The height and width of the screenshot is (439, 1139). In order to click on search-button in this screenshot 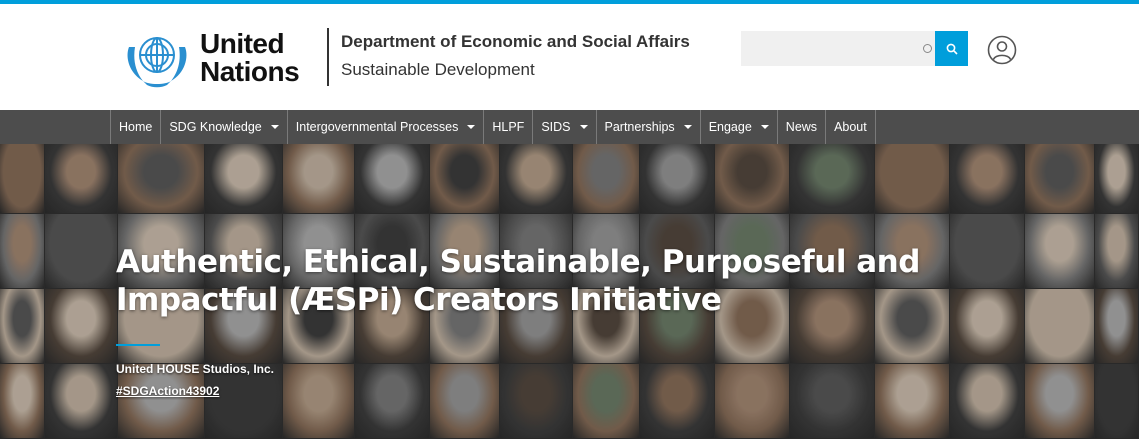, I will do `click(951, 48)`.